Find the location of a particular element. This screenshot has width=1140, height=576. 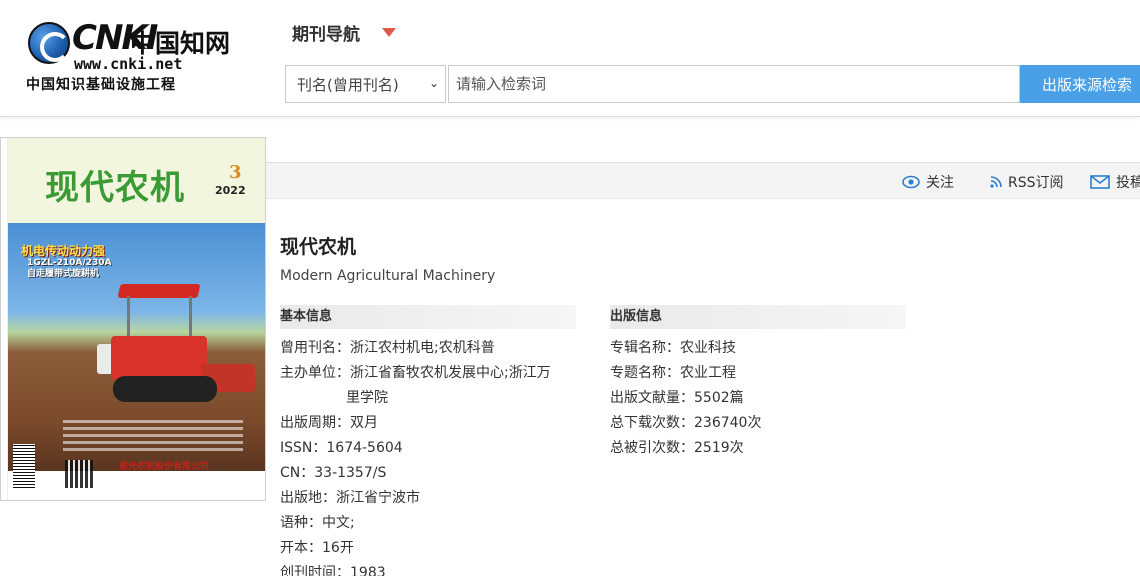

place-value: 浙江省宁波市 is located at coordinates (378, 498).